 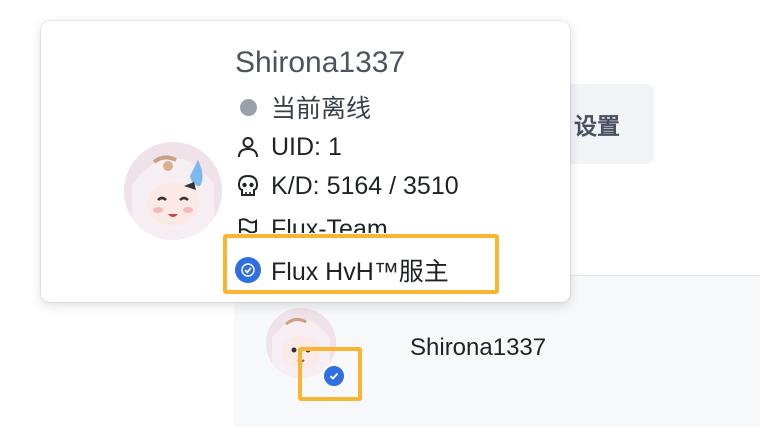 I want to click on avatar, so click(x=173, y=191).